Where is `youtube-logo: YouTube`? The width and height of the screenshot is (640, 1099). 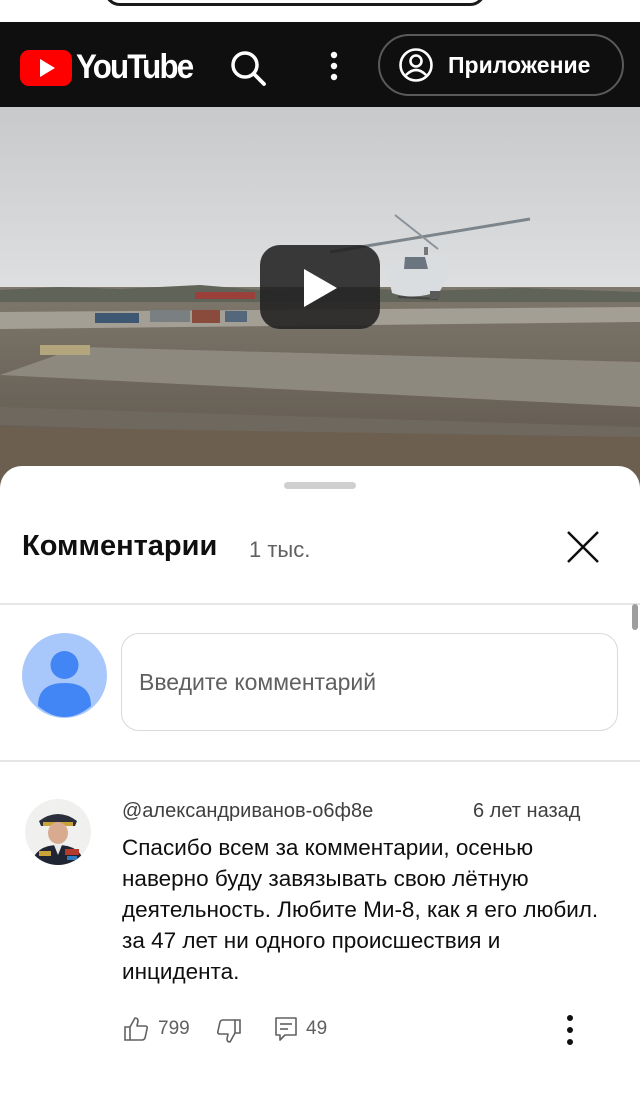 youtube-logo: YouTube is located at coordinates (111, 67).